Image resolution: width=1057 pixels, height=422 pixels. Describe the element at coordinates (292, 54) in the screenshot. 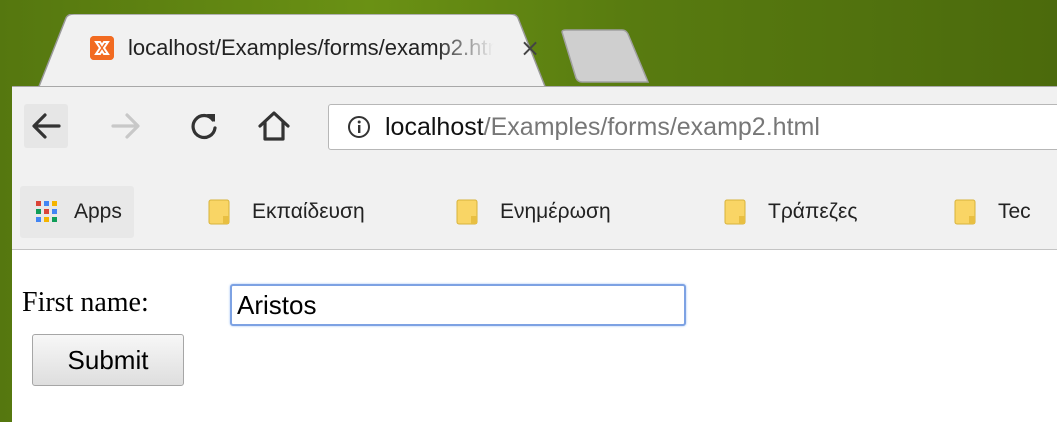

I see `active-tab: localhost/Examples/forms/examp2.html ×` at that location.